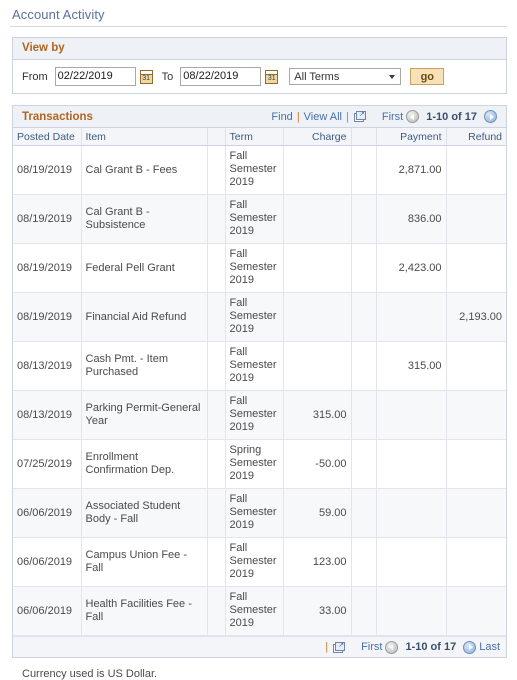 Image resolution: width=517 pixels, height=680 pixels. I want to click on from-date-input, so click(95, 76).